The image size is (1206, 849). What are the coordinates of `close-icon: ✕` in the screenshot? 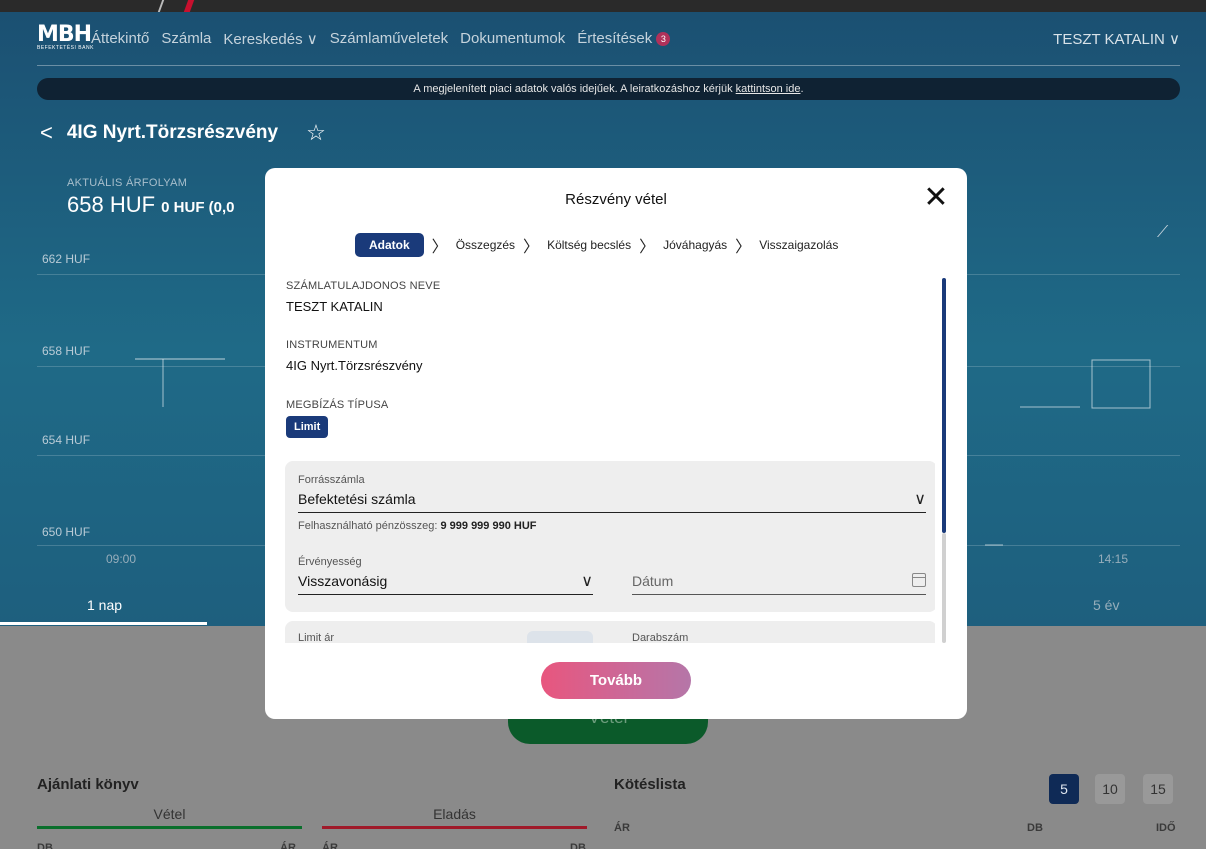 It's located at (936, 198).